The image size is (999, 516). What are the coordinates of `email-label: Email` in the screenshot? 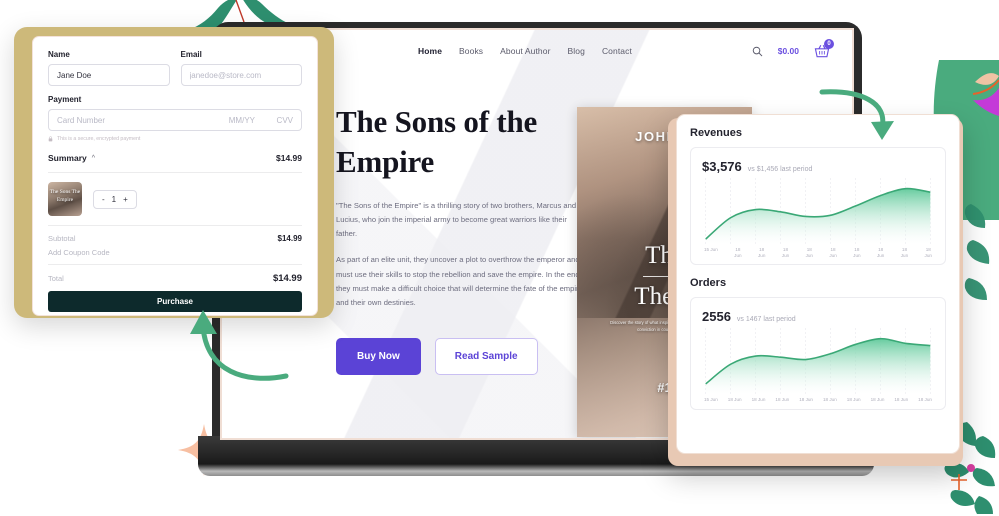 It's located at (191, 54).